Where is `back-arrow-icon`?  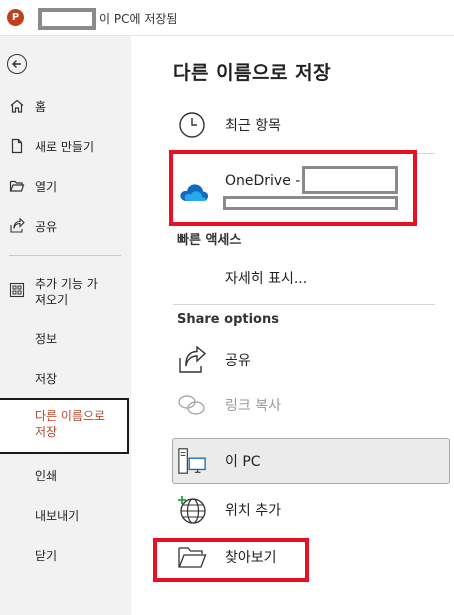
back-arrow-icon is located at coordinates (17, 64).